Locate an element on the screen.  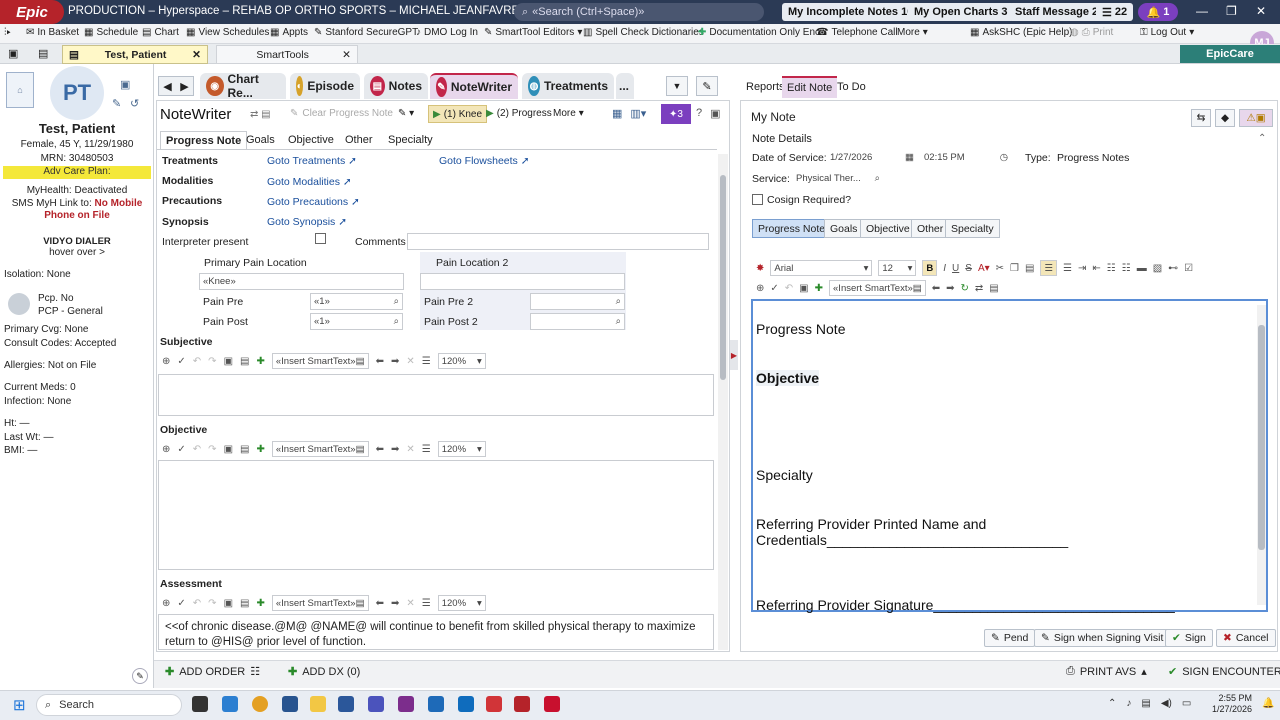
image-icon: ▧ is located at coordinates (1157, 268).